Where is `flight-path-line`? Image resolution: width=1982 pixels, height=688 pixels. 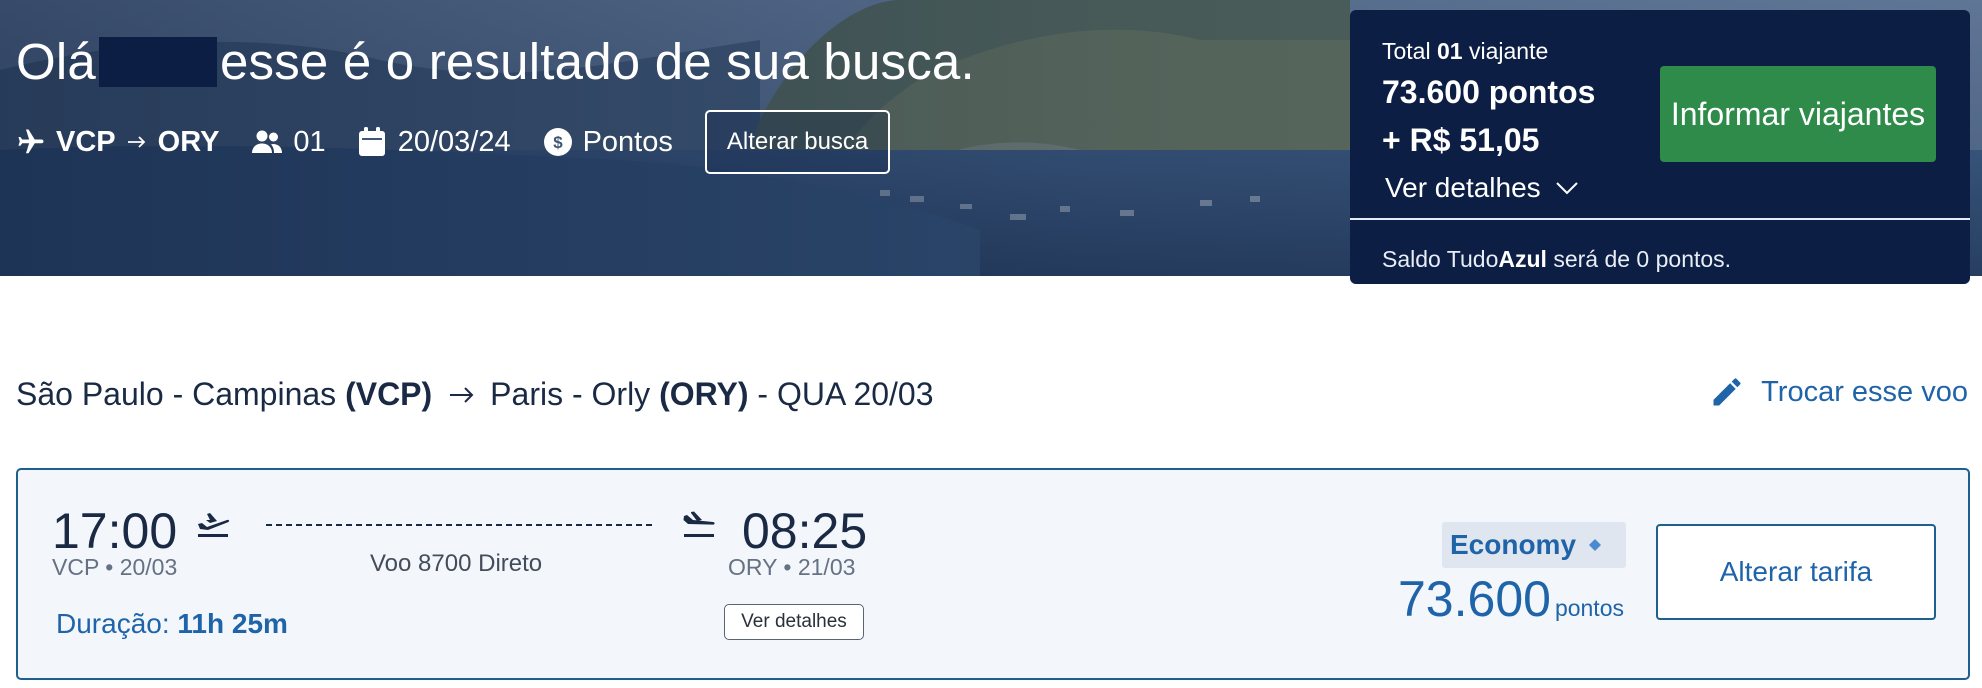
flight-path-line is located at coordinates (459, 525).